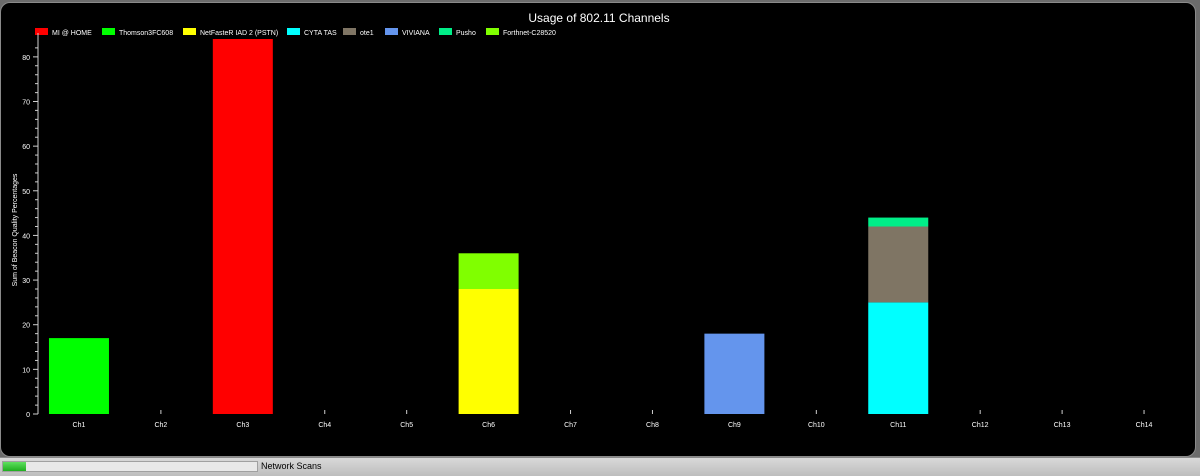 This screenshot has height=476, width=1200. I want to click on legend-label: NetFasteR IAD 2 (PSTN), so click(239, 33).